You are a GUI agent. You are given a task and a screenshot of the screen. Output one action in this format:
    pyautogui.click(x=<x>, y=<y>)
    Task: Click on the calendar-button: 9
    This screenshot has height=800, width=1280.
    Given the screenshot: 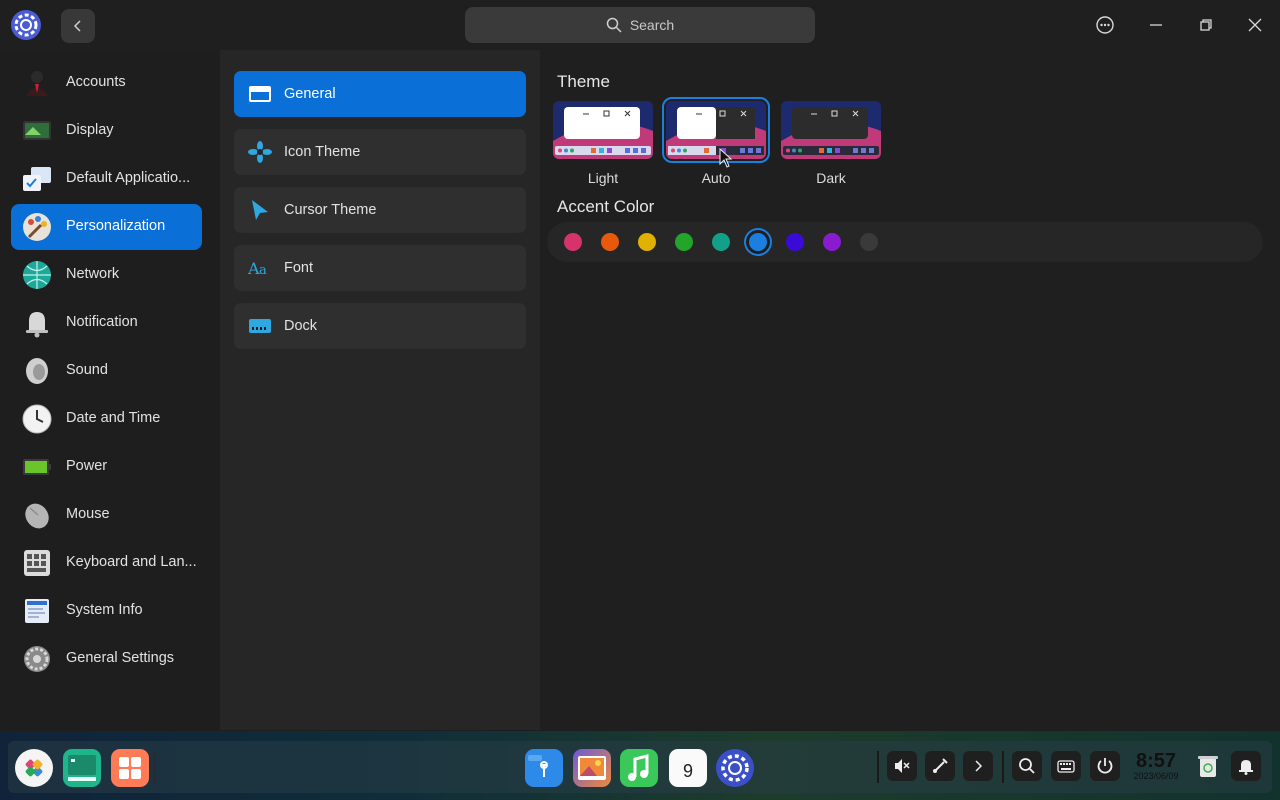 What is the action you would take?
    pyautogui.click(x=688, y=768)
    